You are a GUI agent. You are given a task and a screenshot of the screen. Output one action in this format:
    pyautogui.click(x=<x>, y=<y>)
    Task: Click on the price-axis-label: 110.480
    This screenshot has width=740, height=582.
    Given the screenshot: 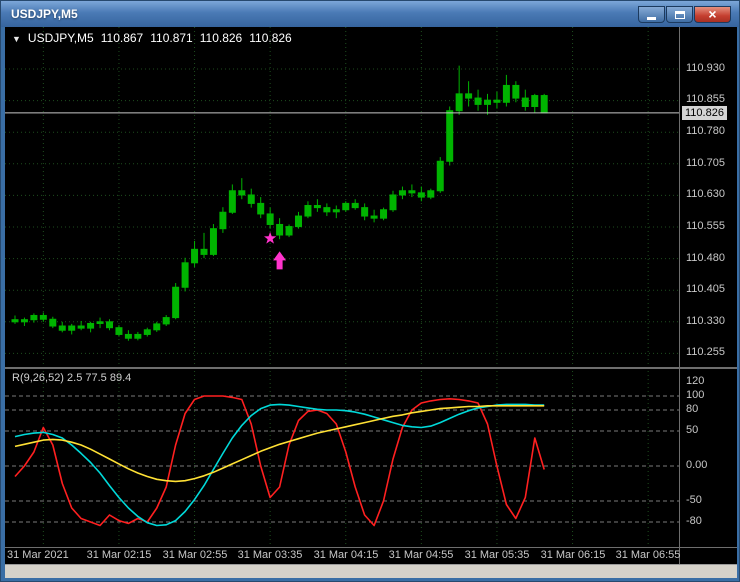 What is the action you would take?
    pyautogui.click(x=705, y=258)
    